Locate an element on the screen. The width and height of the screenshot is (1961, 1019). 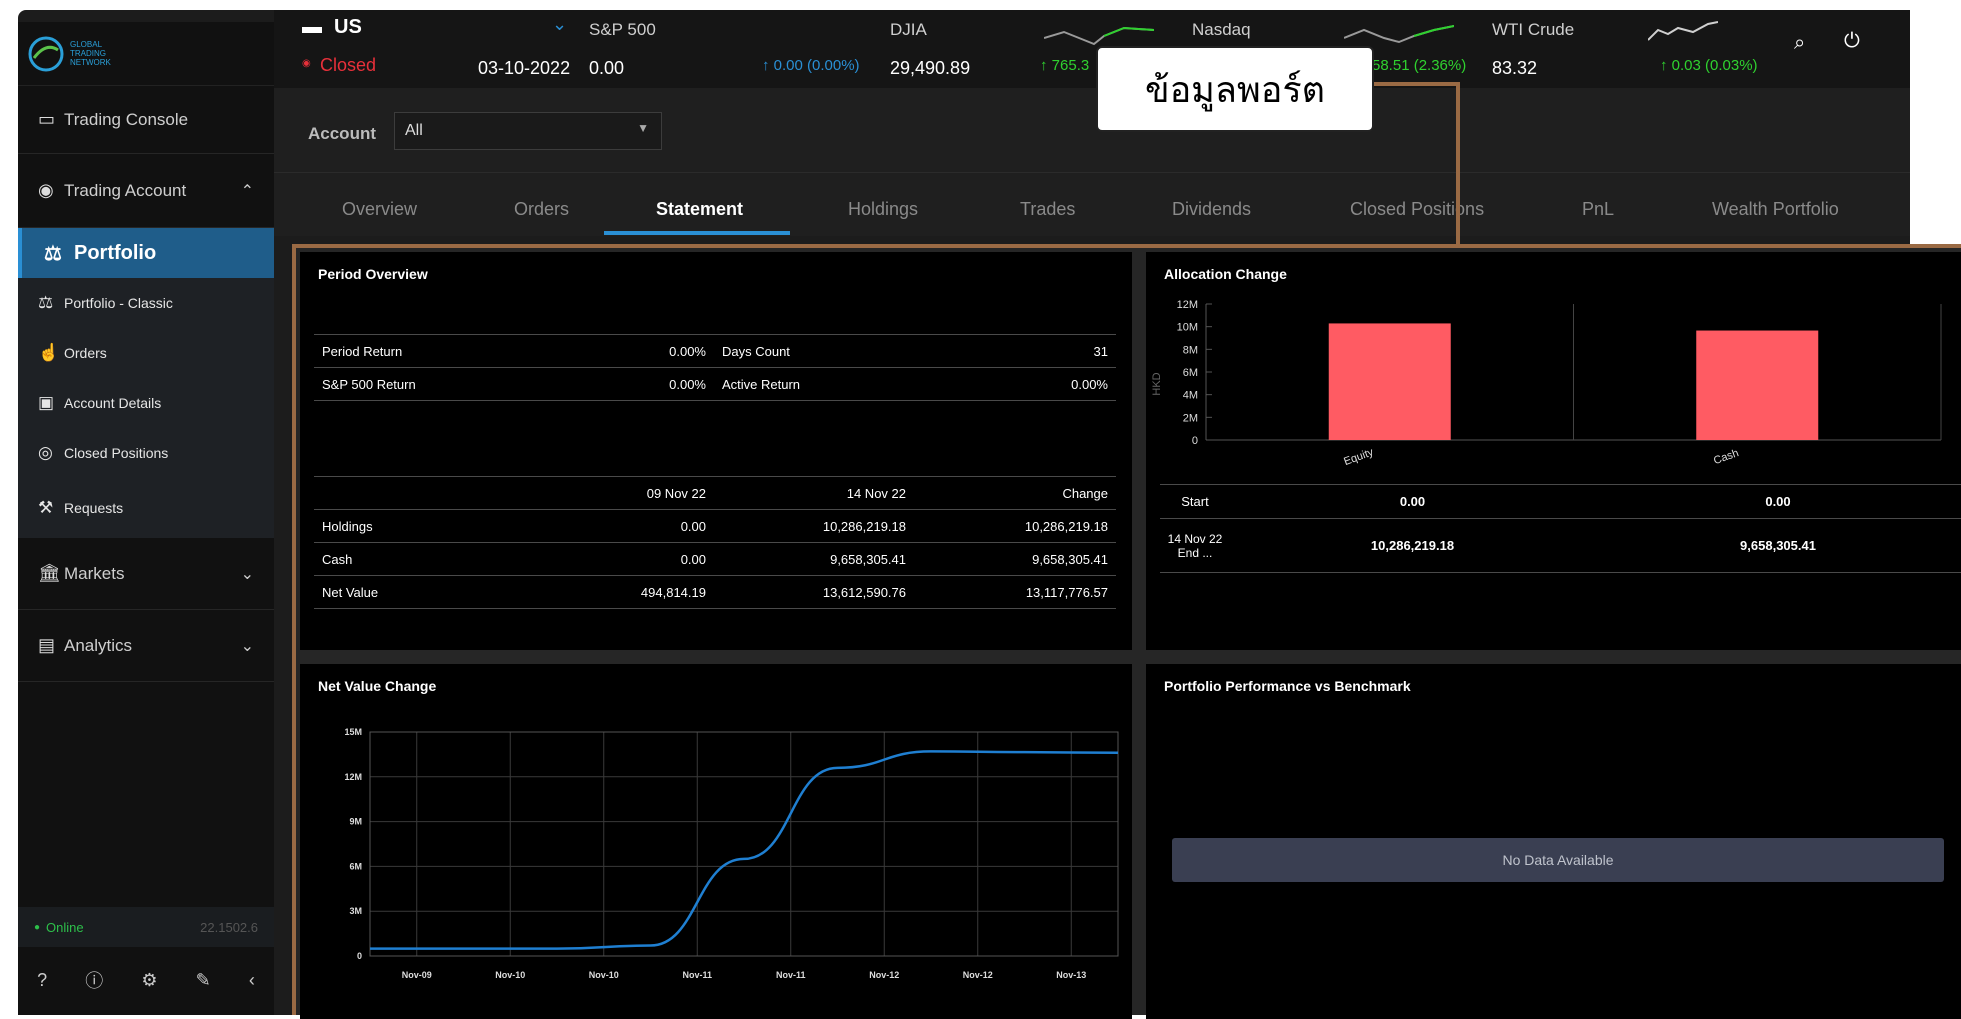
info-icon: ⓘ is located at coordinates (94, 980).